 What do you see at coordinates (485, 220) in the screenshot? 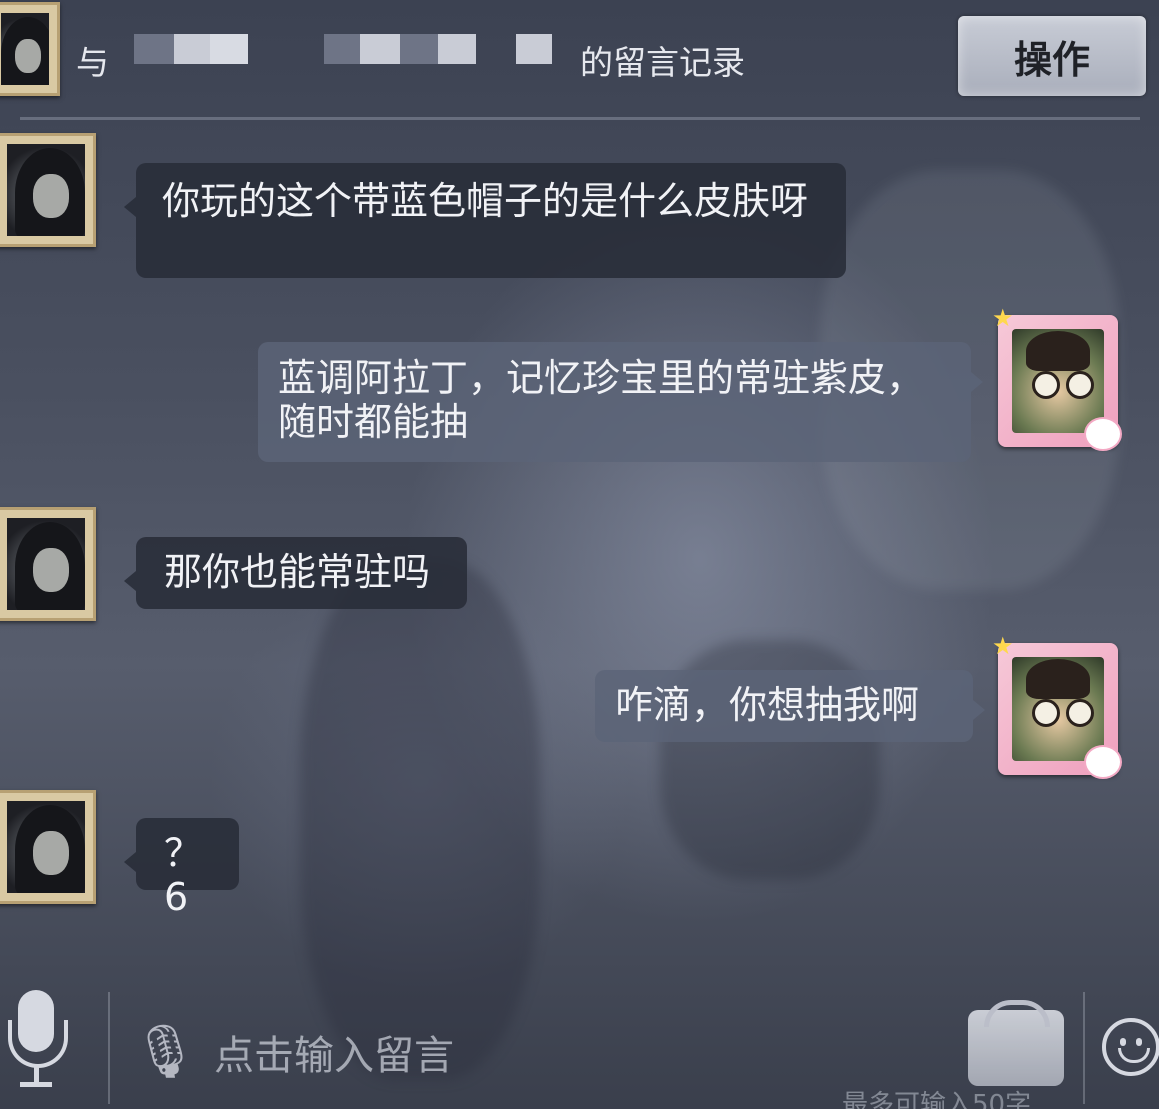
I see `message-bubble-received: 你玩的这个带蓝色帽子的是什么皮肤呀` at bounding box center [485, 220].